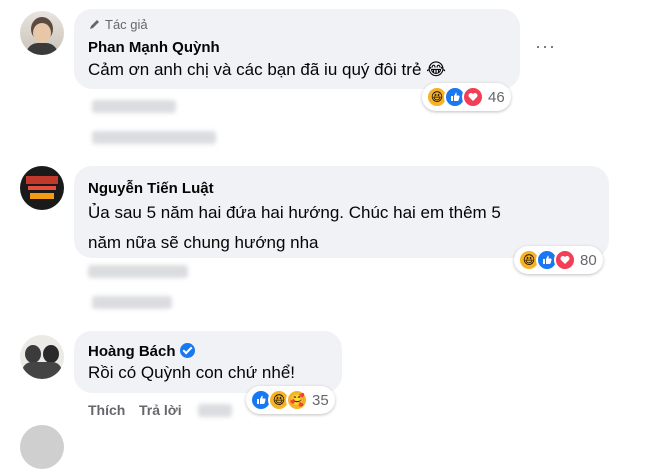  What do you see at coordinates (496, 97) in the screenshot?
I see `reaction-count: 46` at bounding box center [496, 97].